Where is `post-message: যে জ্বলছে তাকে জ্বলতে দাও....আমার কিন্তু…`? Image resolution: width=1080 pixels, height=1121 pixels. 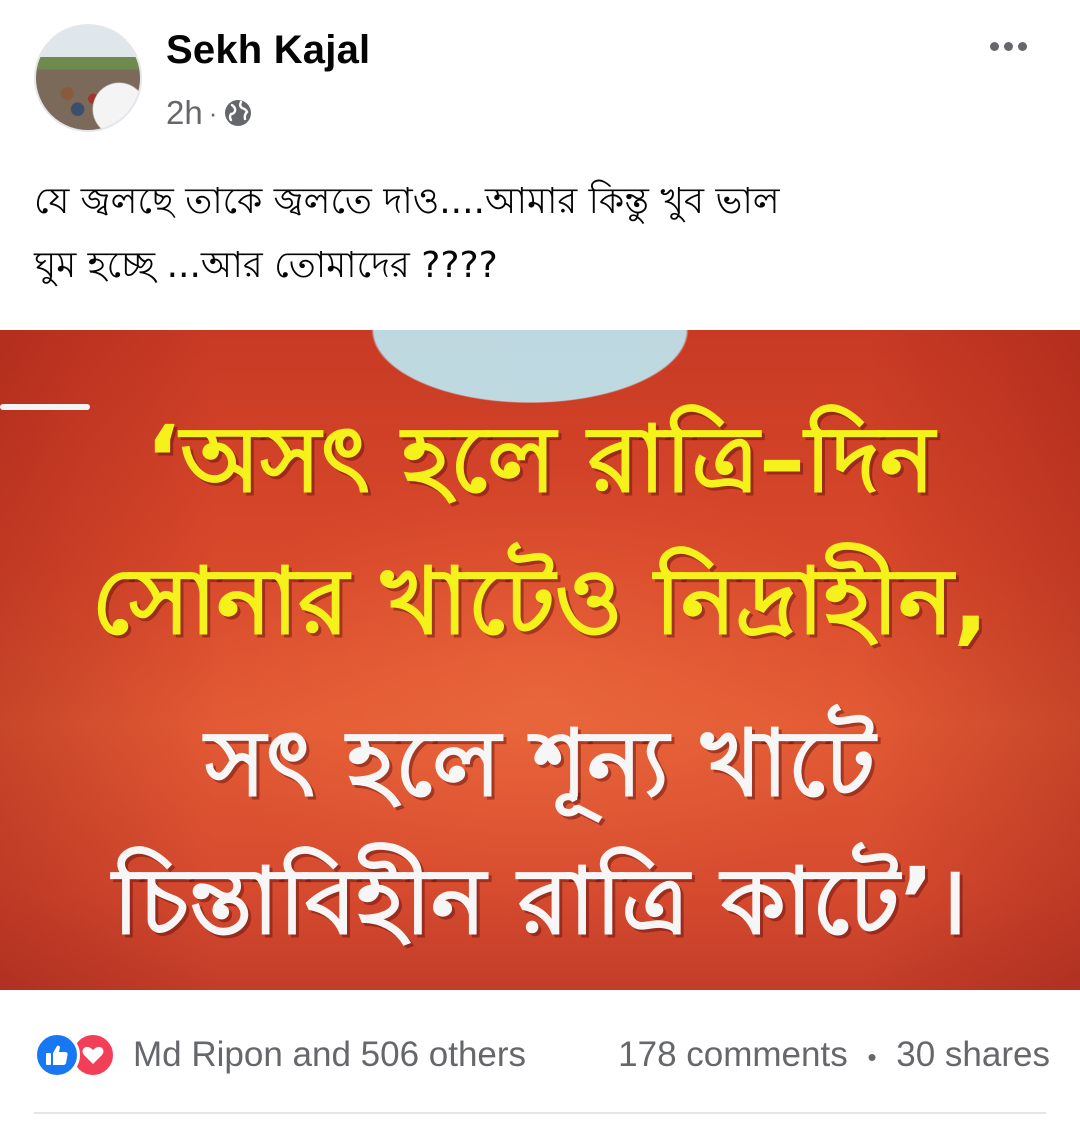 post-message: যে জ্বলছে তাকে জ্বলতে দাও....আমার কিন্তু… is located at coordinates (539, 234).